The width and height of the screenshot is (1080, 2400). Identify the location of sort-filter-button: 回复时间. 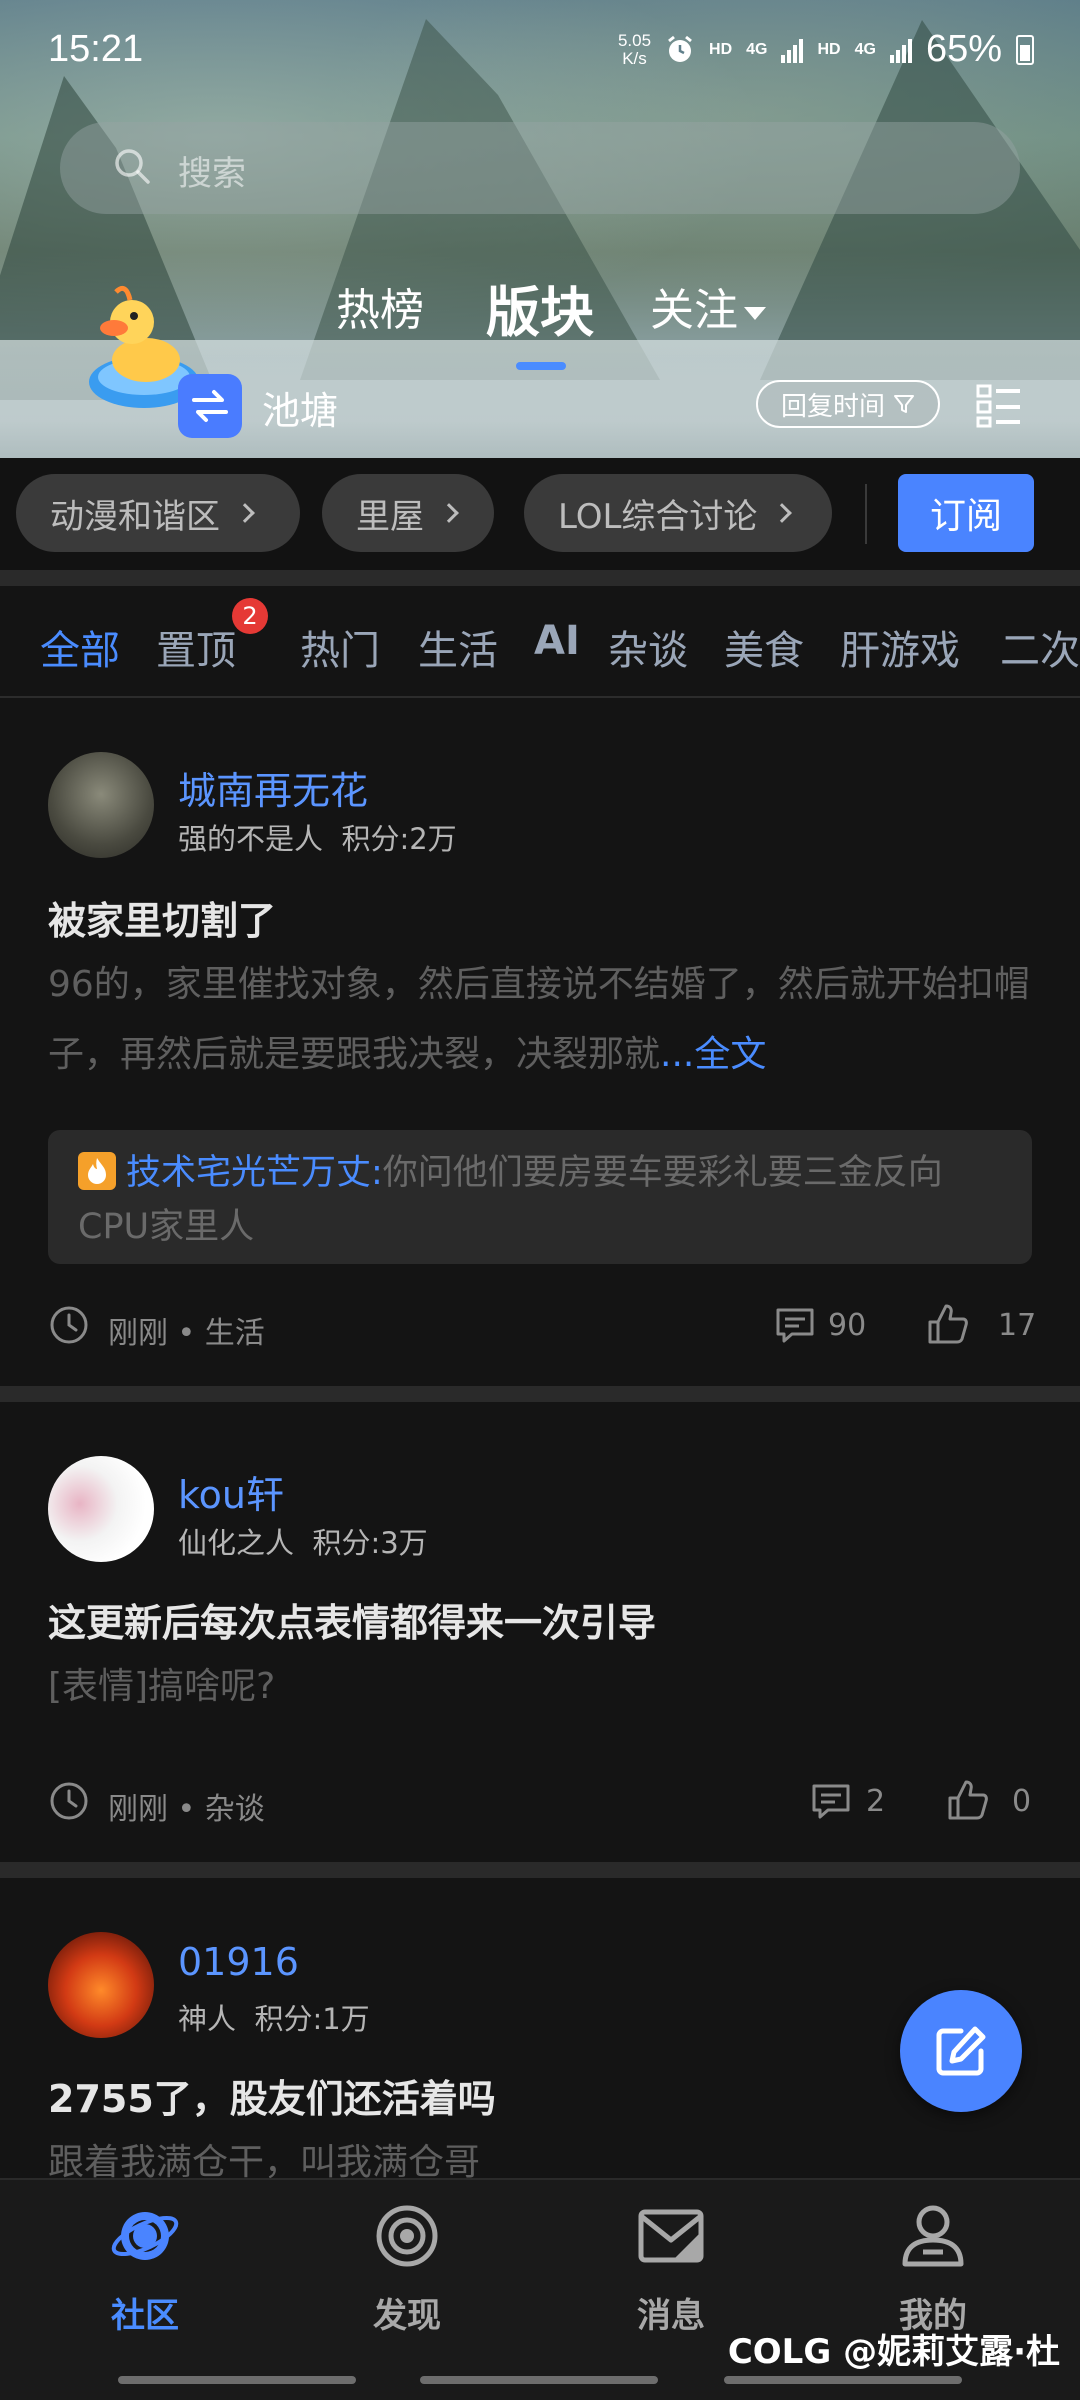
(848, 404).